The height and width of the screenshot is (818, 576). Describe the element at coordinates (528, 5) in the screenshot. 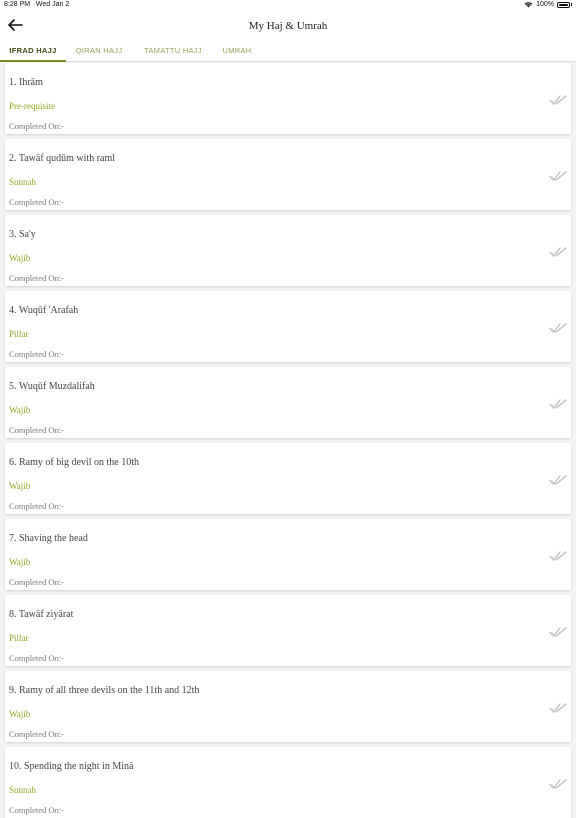

I see `wifi-icon` at that location.